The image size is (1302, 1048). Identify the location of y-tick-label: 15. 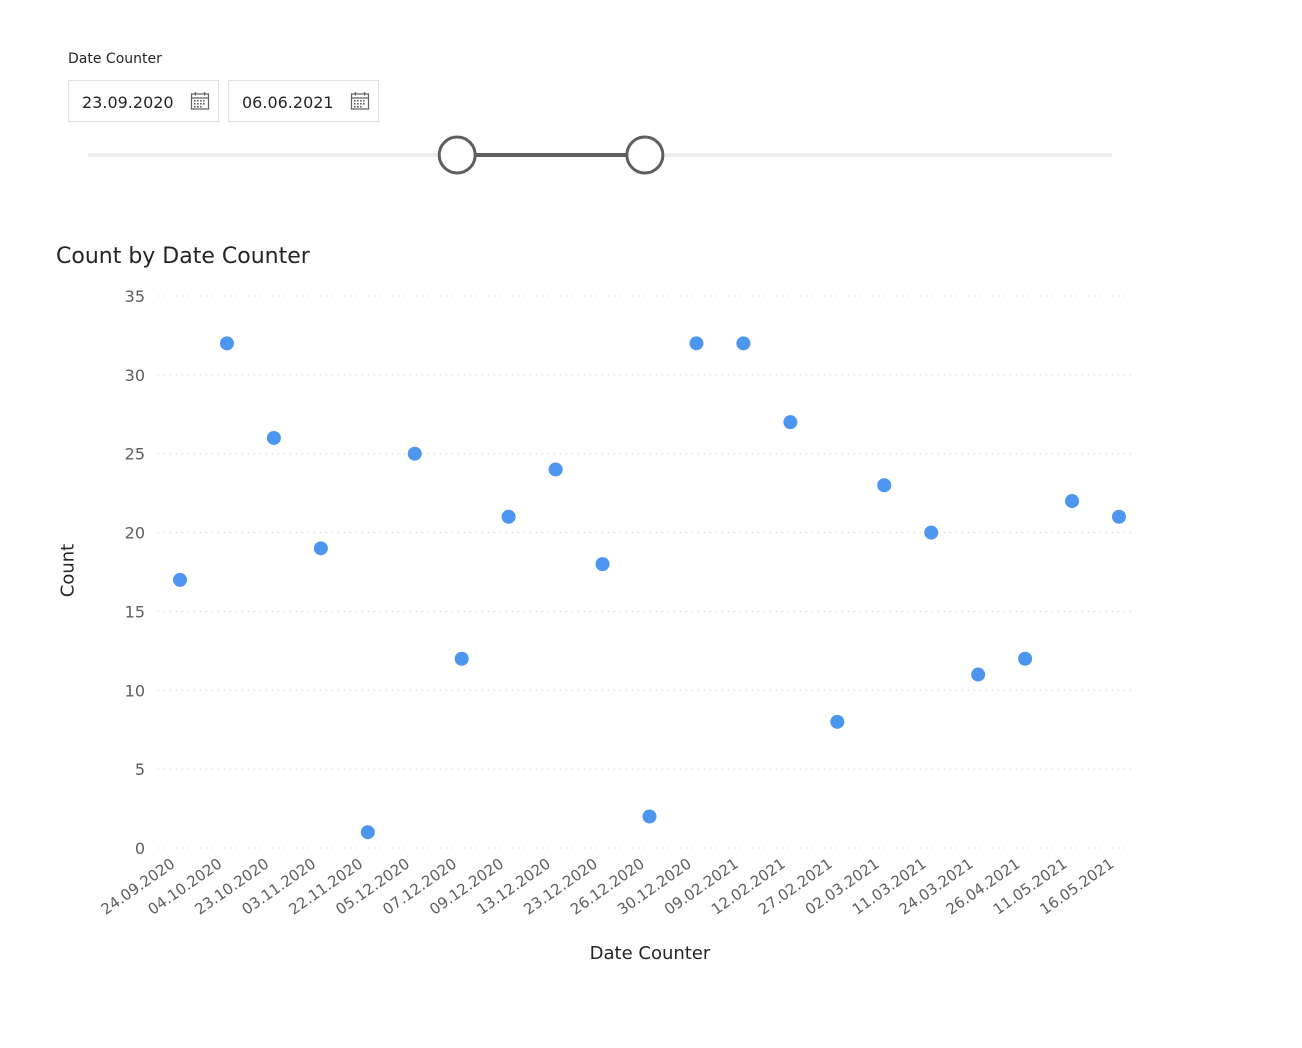
(135, 611).